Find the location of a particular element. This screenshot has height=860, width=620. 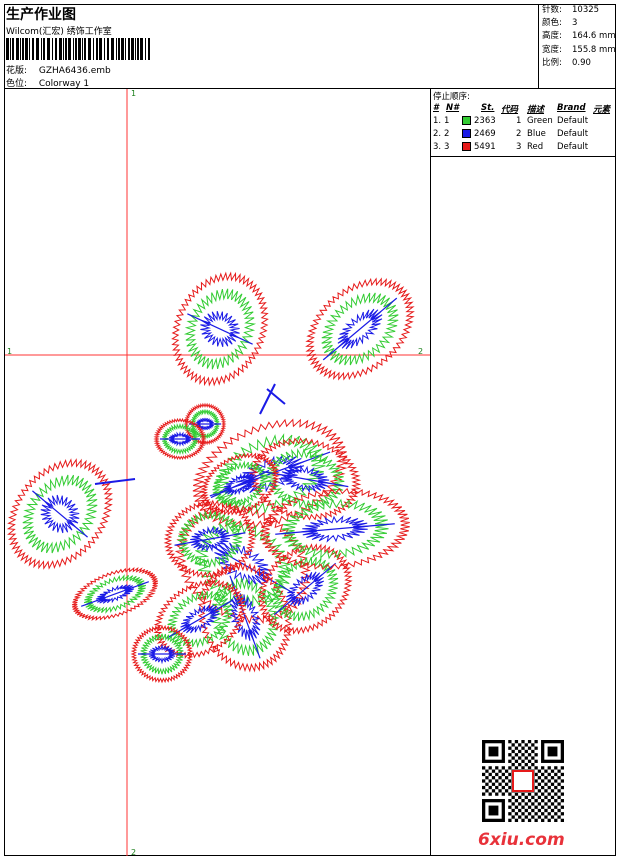

table-row: 1. 1 2363 1 Green Default is located at coordinates (511, 121).